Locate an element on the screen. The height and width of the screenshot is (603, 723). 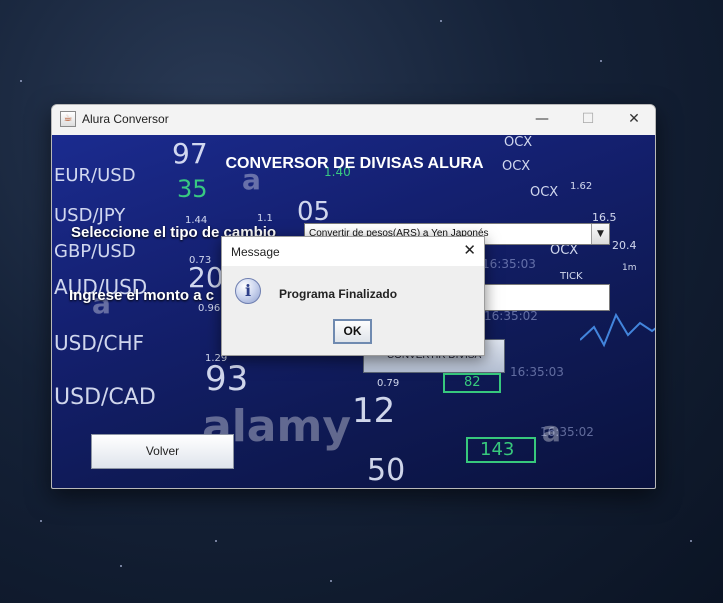
bg-number: 1m is located at coordinates (629, 268).